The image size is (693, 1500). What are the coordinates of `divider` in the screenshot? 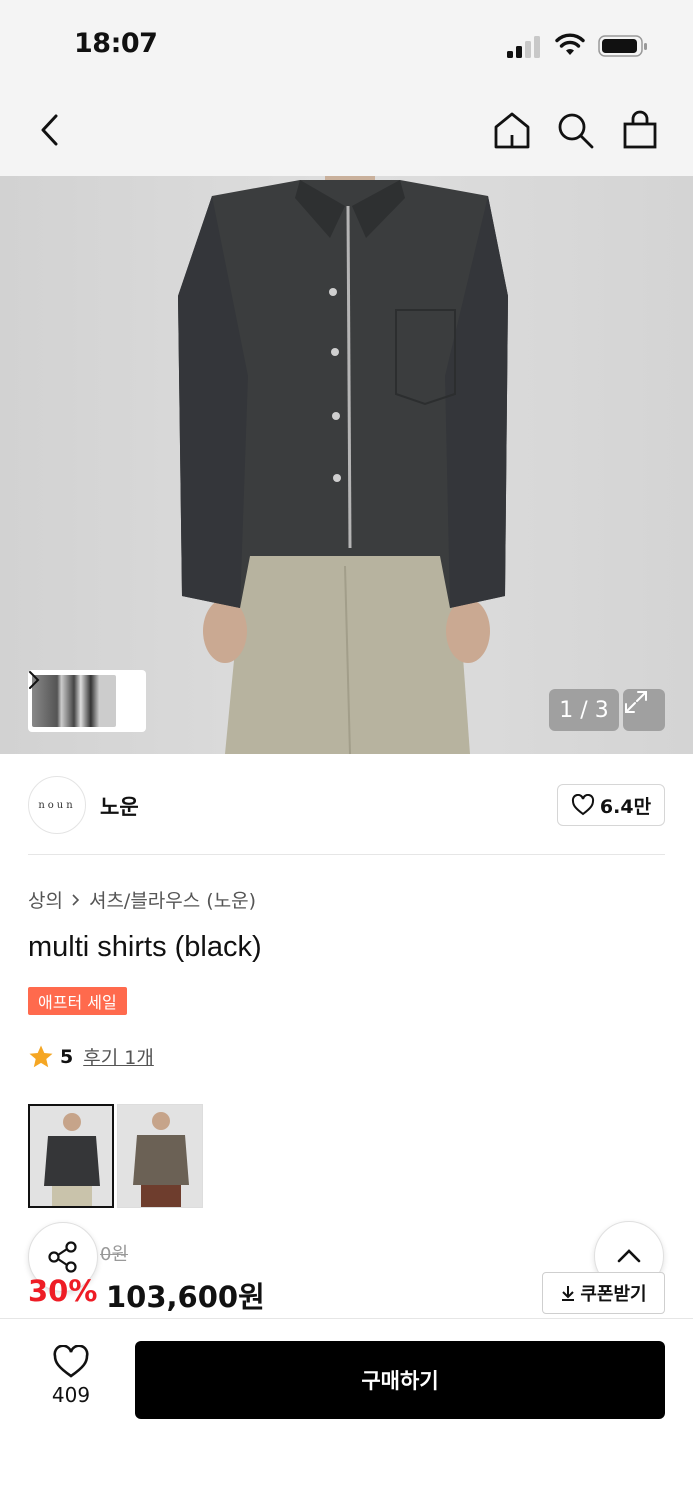 It's located at (346, 854).